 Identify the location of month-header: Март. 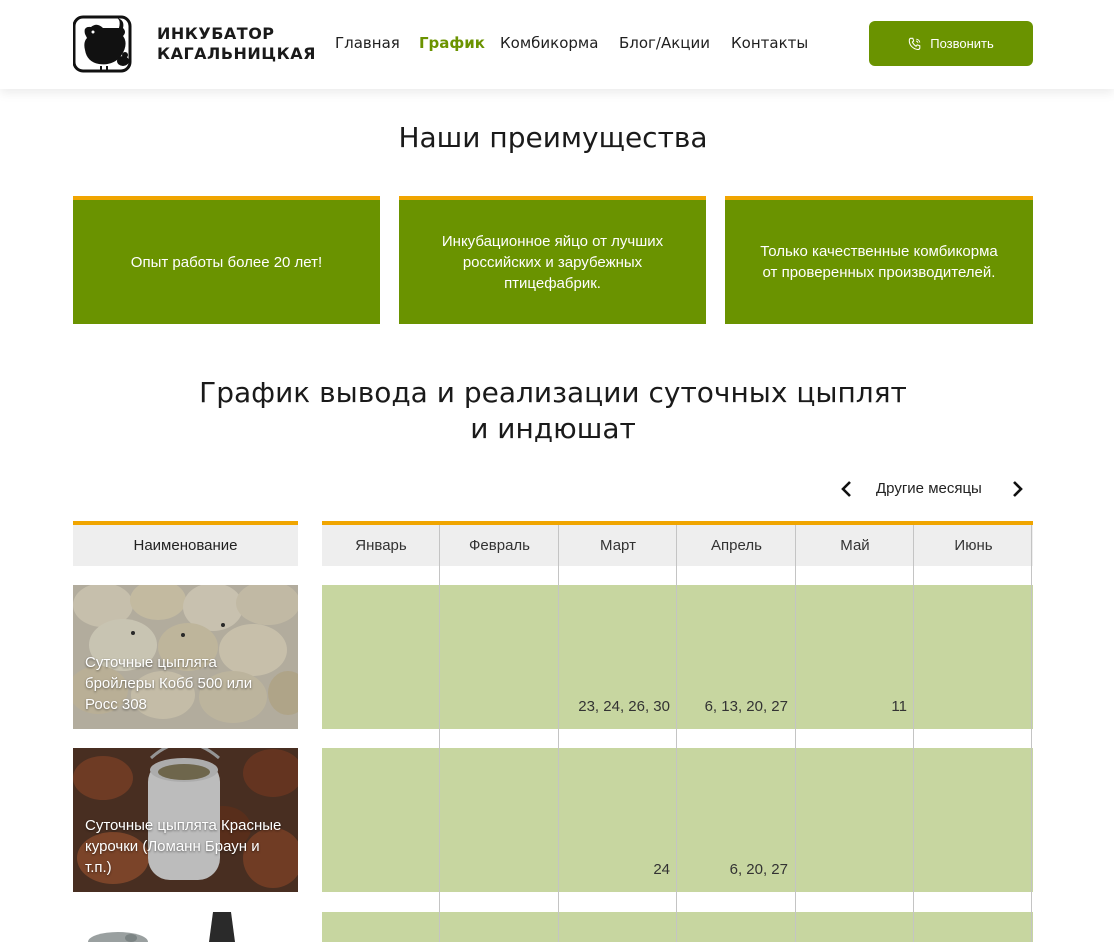
(618, 545).